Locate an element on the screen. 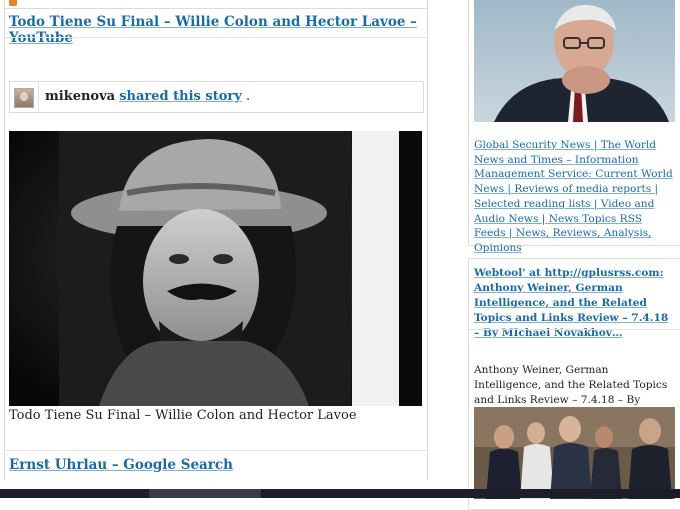 The image size is (680, 510). google-search-link: Ernst Uhrlau – Google Search is located at coordinates (121, 465).